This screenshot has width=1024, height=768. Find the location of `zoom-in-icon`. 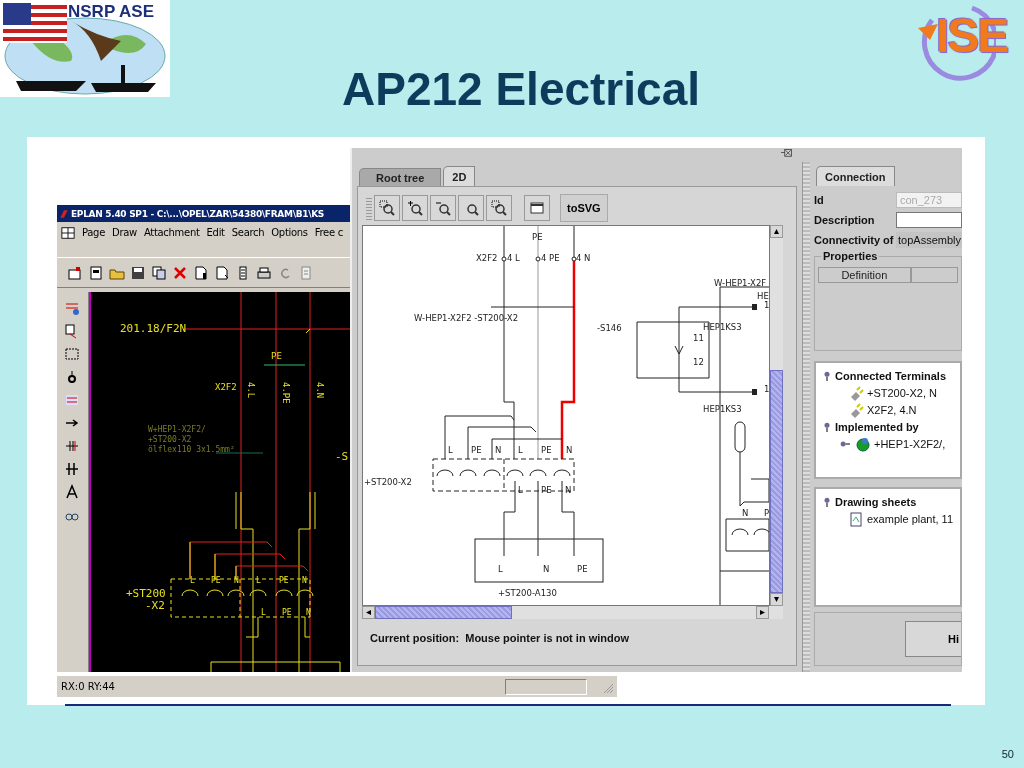

zoom-in-icon is located at coordinates (415, 208).